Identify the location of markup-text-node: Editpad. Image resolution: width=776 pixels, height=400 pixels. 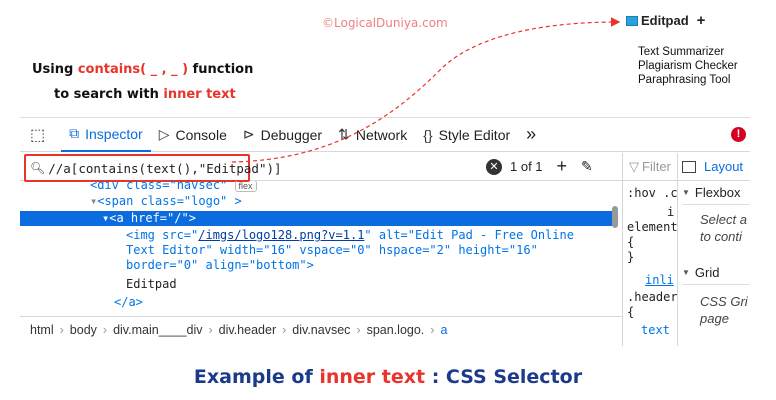
(151, 284).